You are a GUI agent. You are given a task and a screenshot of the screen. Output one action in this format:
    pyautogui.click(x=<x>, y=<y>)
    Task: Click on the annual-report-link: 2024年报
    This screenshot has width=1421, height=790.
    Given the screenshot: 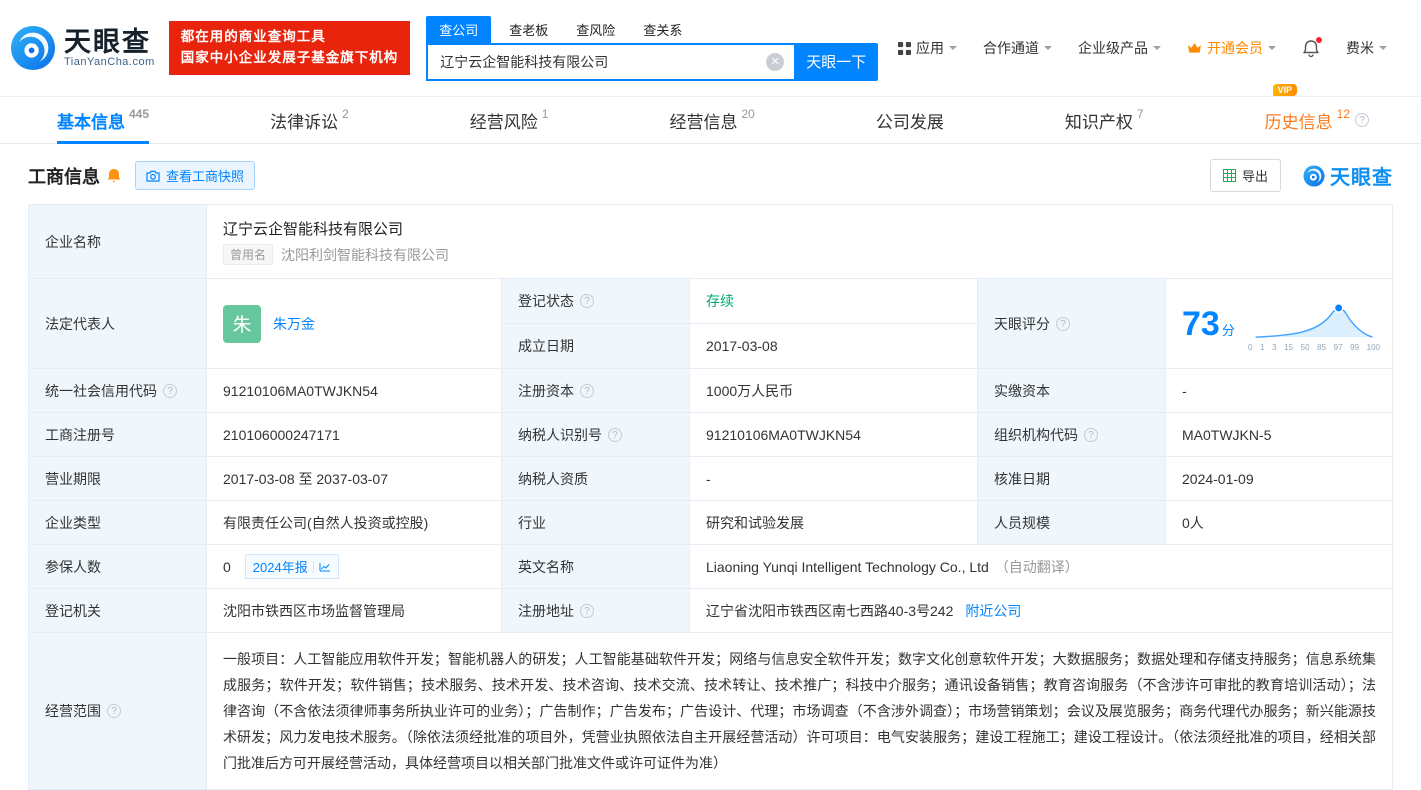 What is the action you would take?
    pyautogui.click(x=291, y=566)
    